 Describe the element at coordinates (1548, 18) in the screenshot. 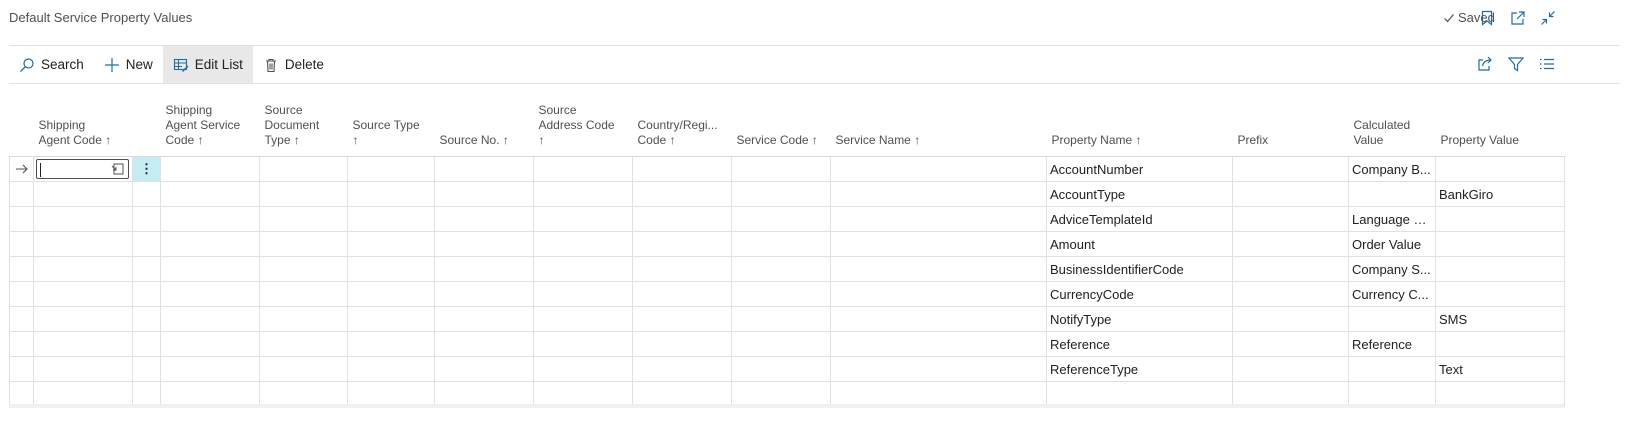

I see `collapse-icon` at that location.